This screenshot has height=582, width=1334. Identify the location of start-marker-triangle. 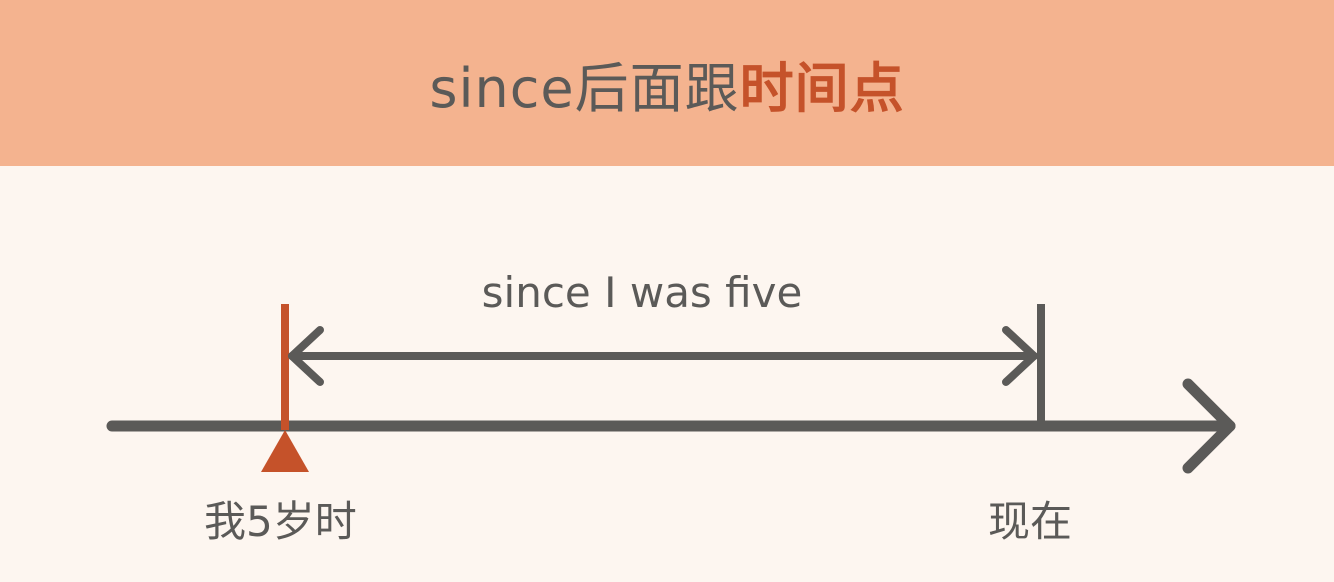
(285, 451).